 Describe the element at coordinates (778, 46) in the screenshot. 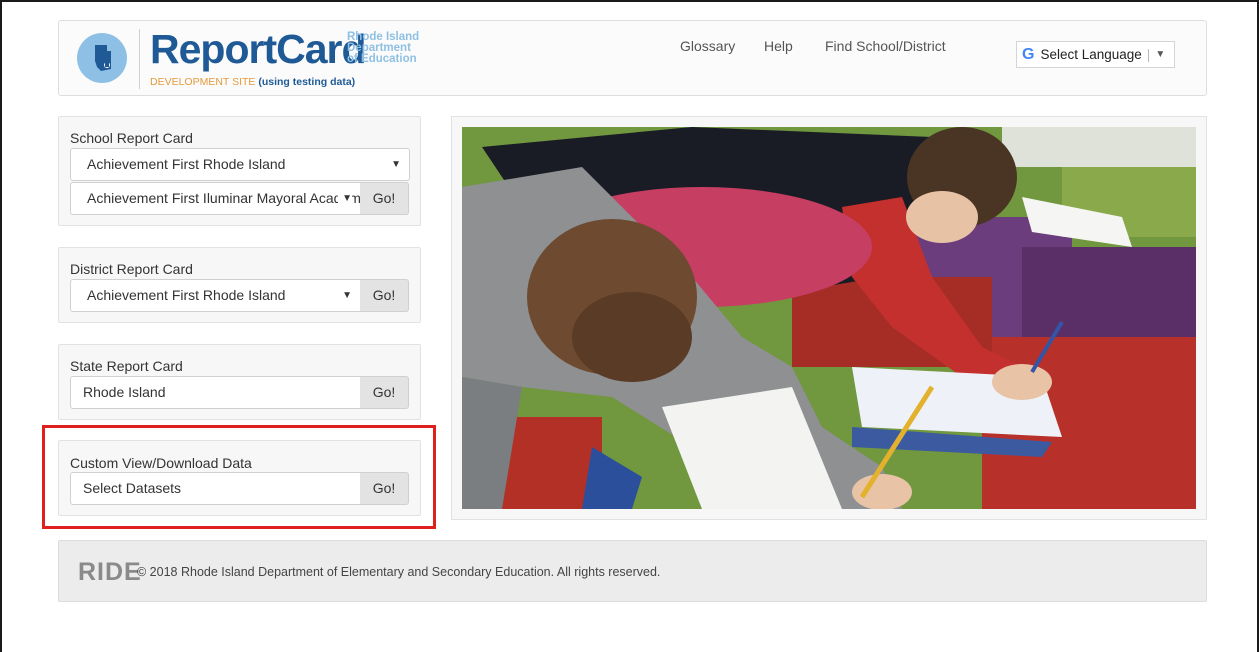

I see `nav-help-link: Help` at that location.